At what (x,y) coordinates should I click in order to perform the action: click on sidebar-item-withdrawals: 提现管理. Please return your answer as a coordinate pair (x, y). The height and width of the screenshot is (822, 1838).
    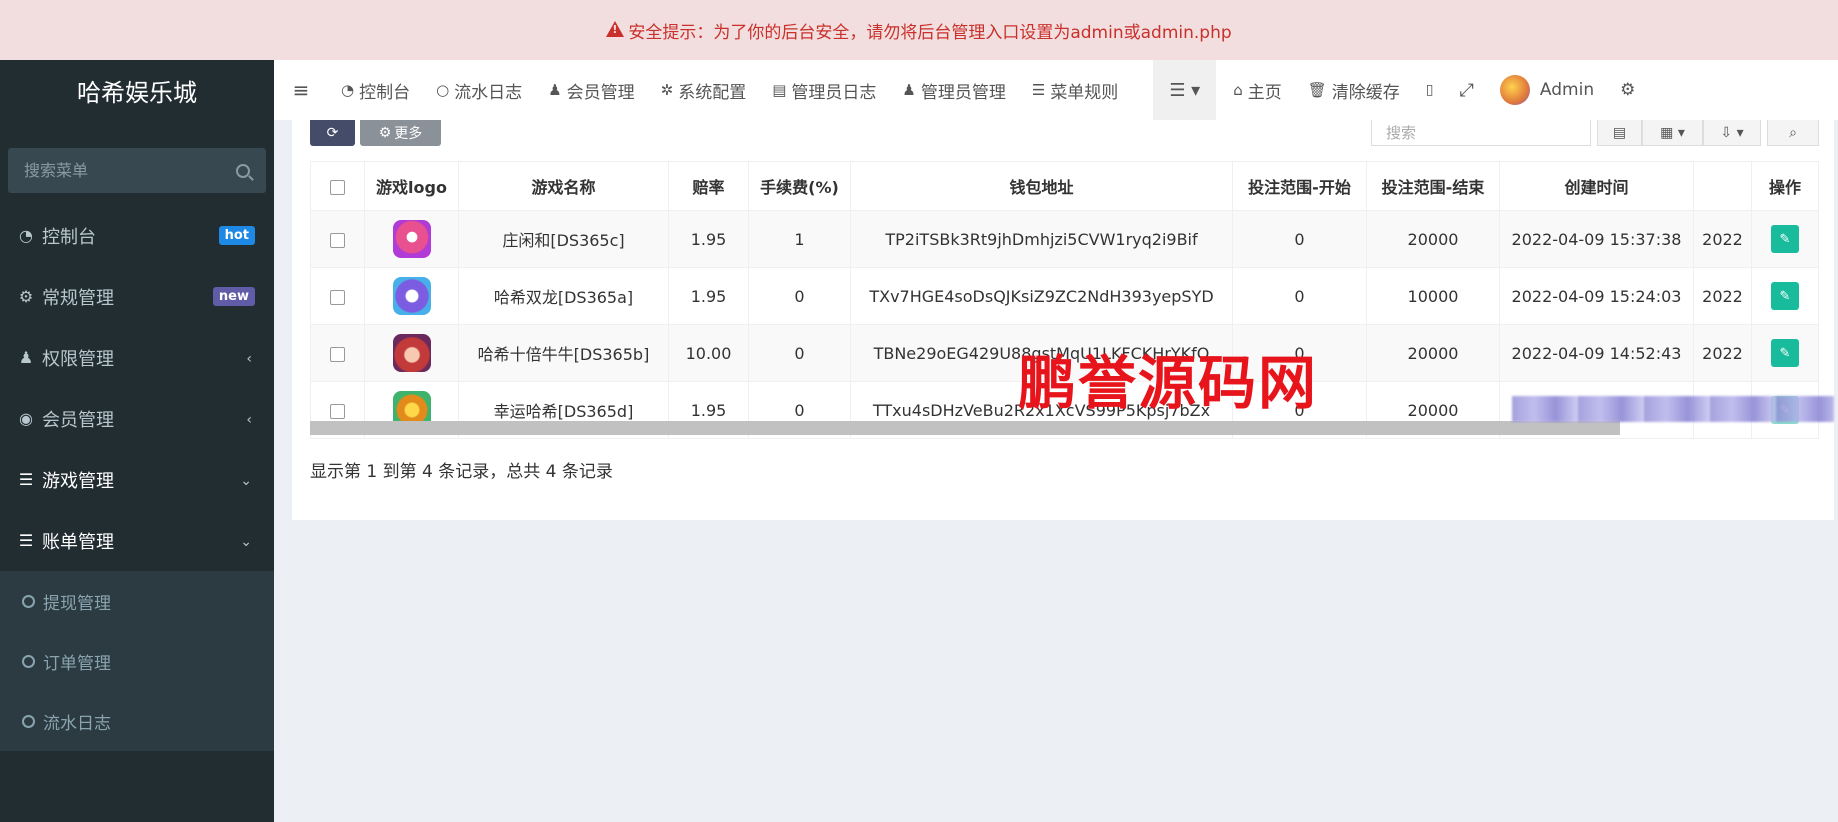
    Looking at the image, I should click on (137, 601).